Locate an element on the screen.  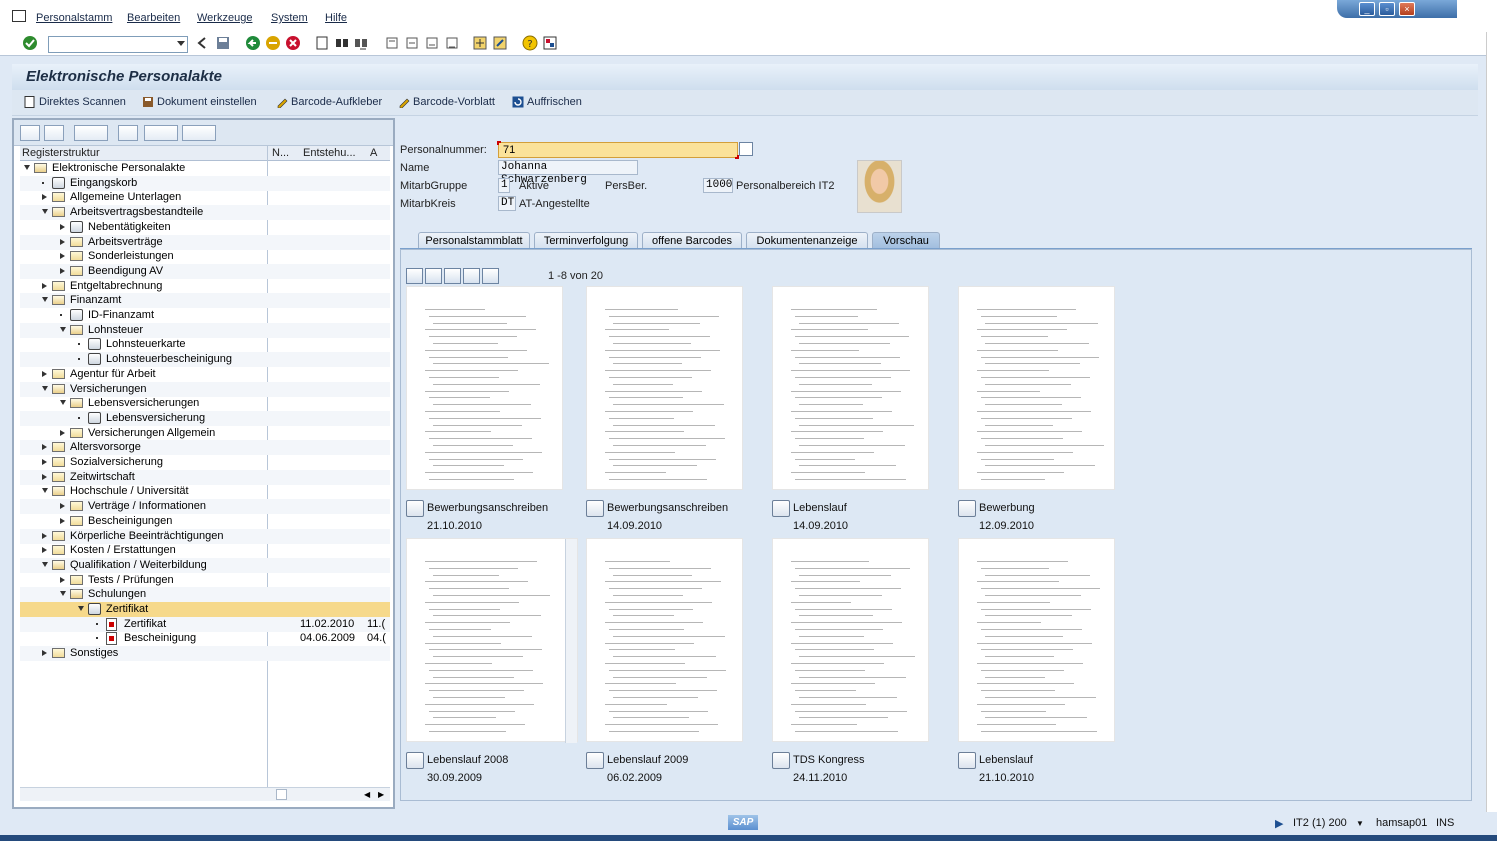
barcode-sheet-button: Barcode-Vorblatt is located at coordinates (446, 102).